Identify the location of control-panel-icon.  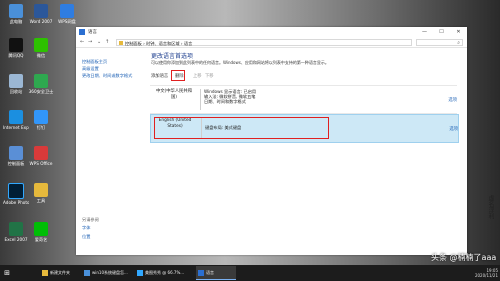
(16, 153).